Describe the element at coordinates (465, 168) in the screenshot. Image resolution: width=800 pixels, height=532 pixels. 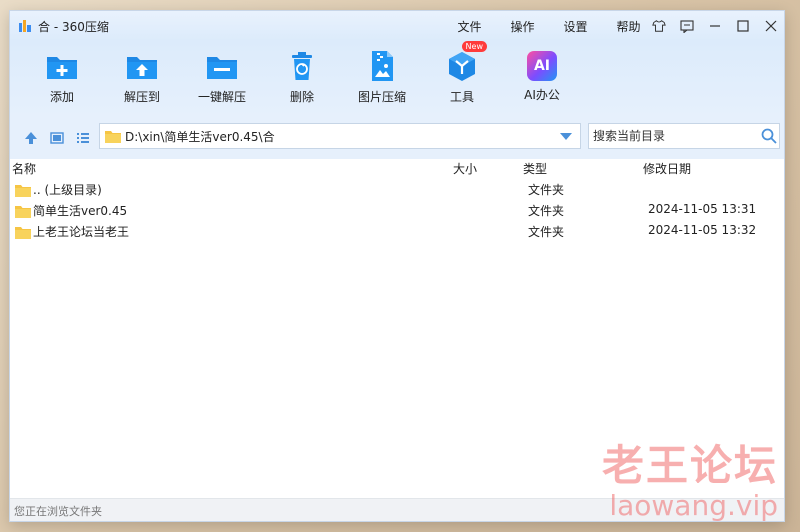
I see `column-size: 大小` at that location.